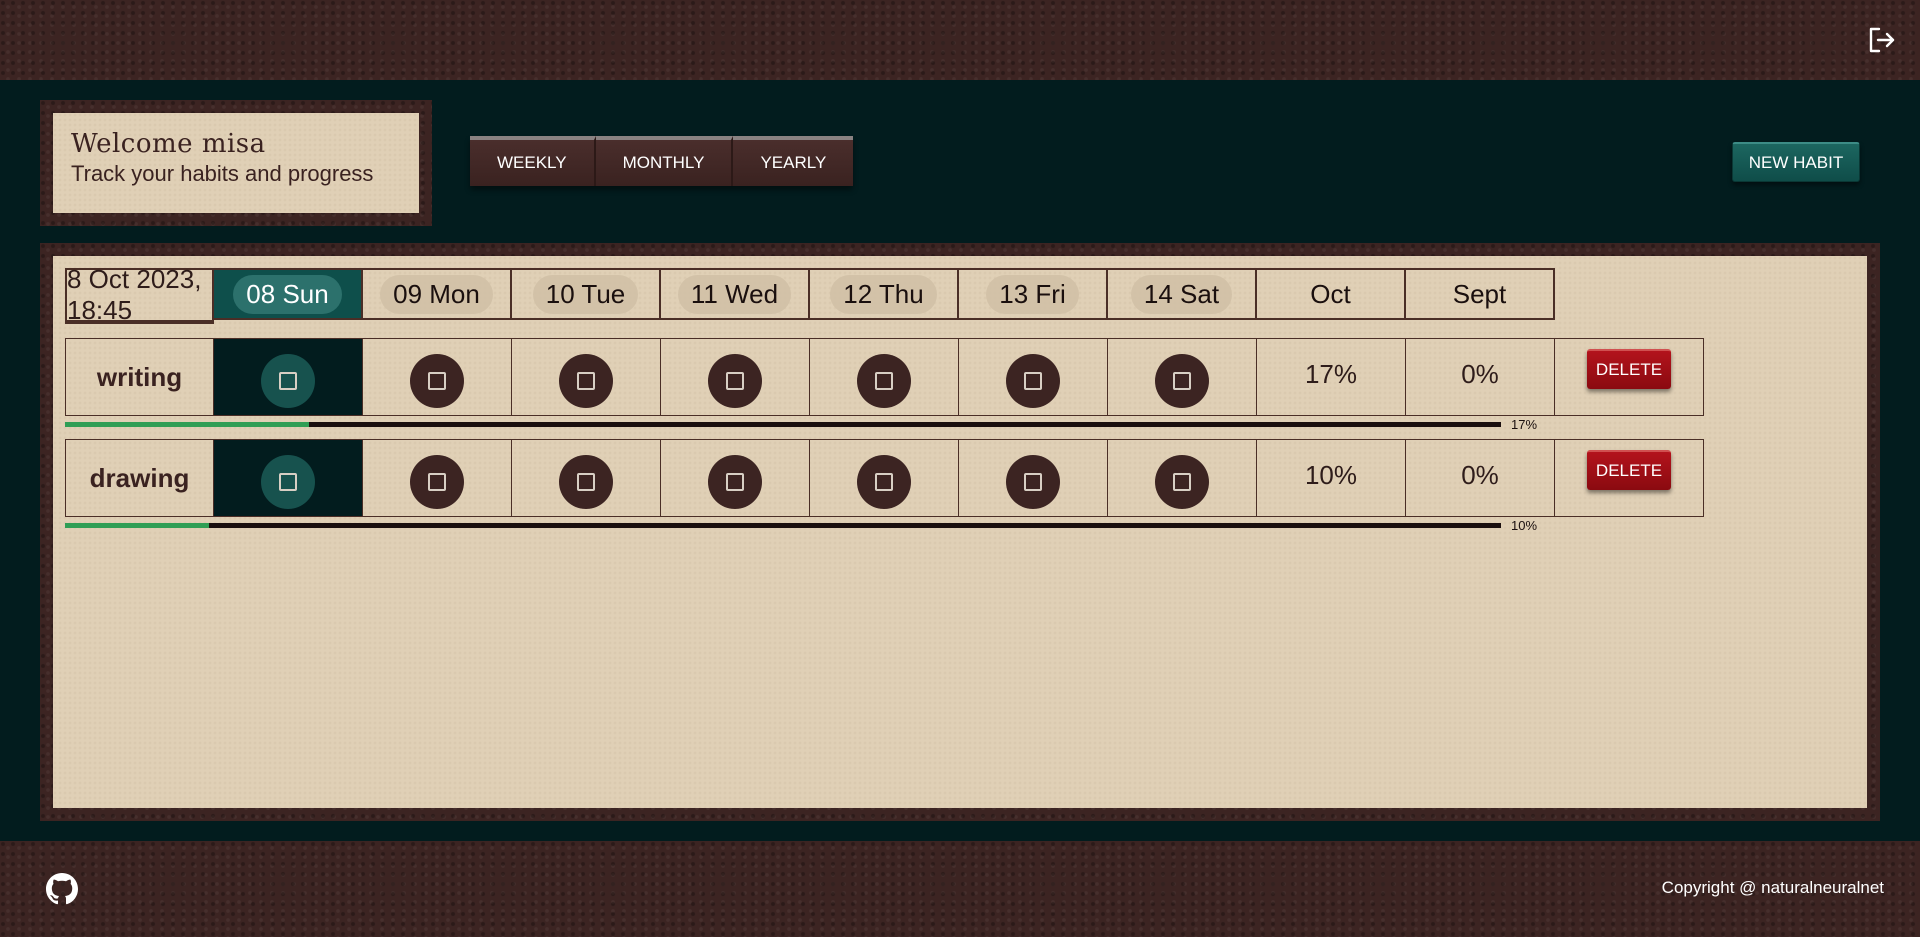 The height and width of the screenshot is (937, 1920). I want to click on day-header-fri: 13 Fri, so click(1033, 294).